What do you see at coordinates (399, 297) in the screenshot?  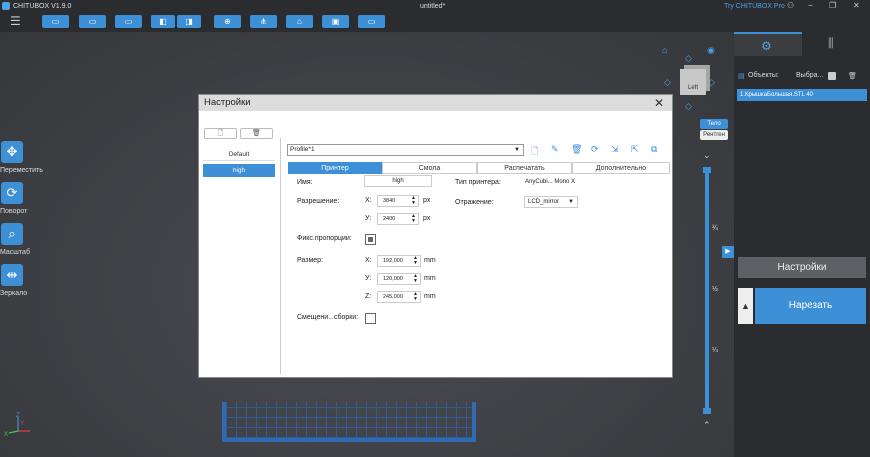 I see `size-z-input: 245,000 ▲ ▼` at bounding box center [399, 297].